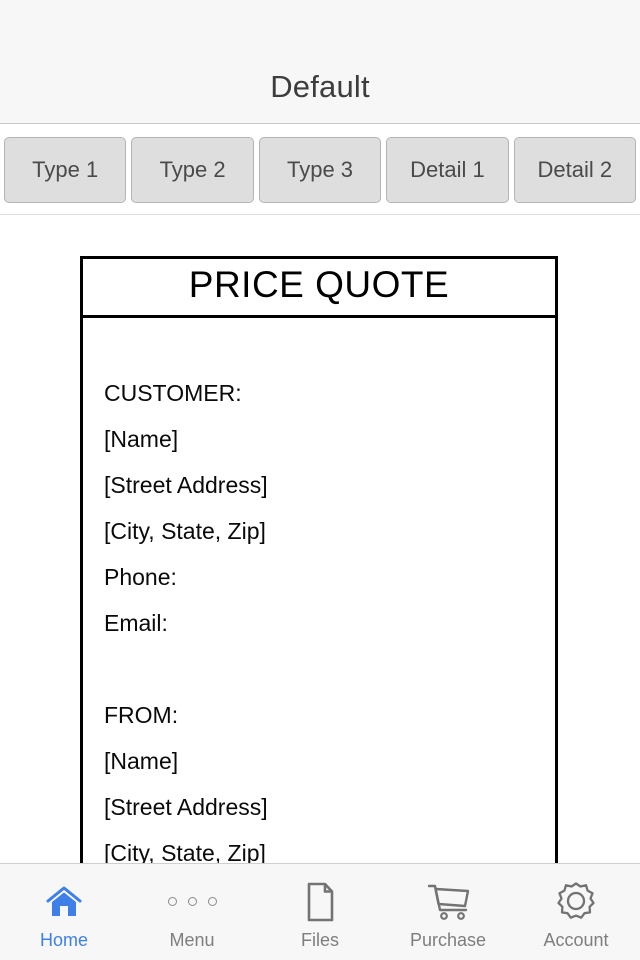 The width and height of the screenshot is (640, 960). Describe the element at coordinates (140, 577) in the screenshot. I see `document-line: Phone:` at that location.